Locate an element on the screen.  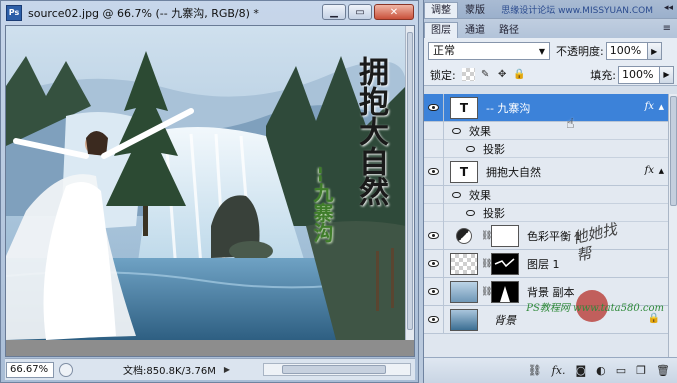
status-info-icon is located at coordinates (66, 369).